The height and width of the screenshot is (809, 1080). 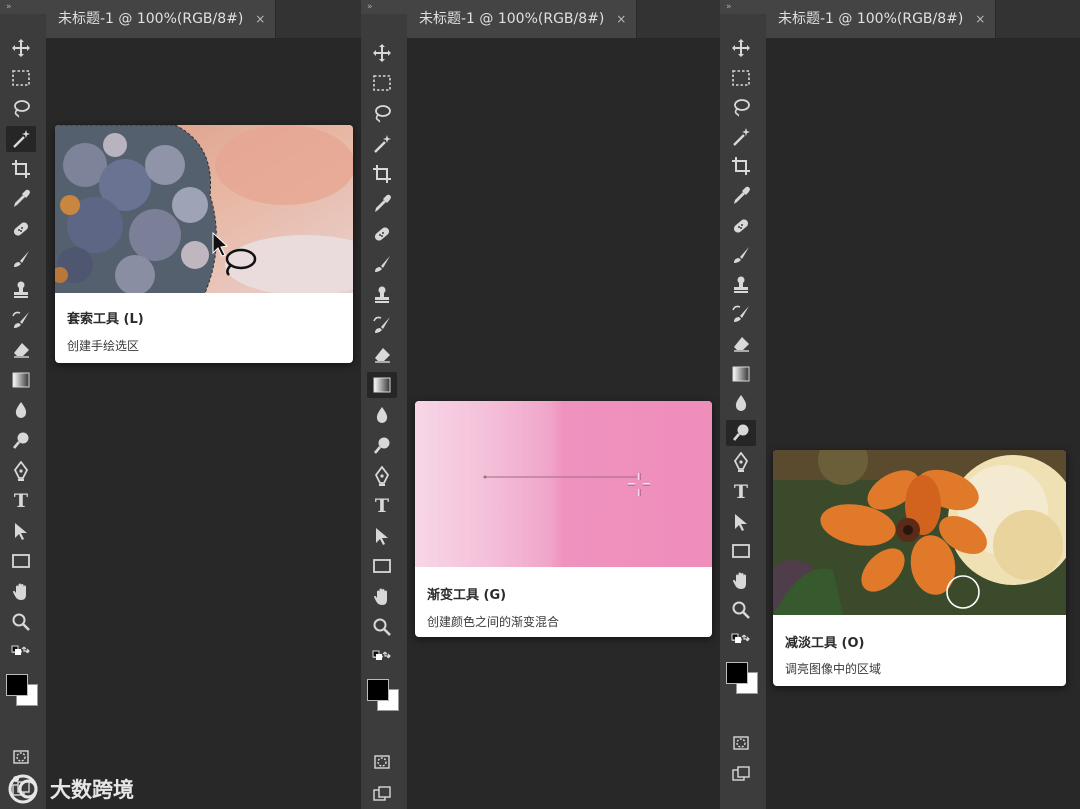 I want to click on tools-panel: » T, so click(x=23, y=404).